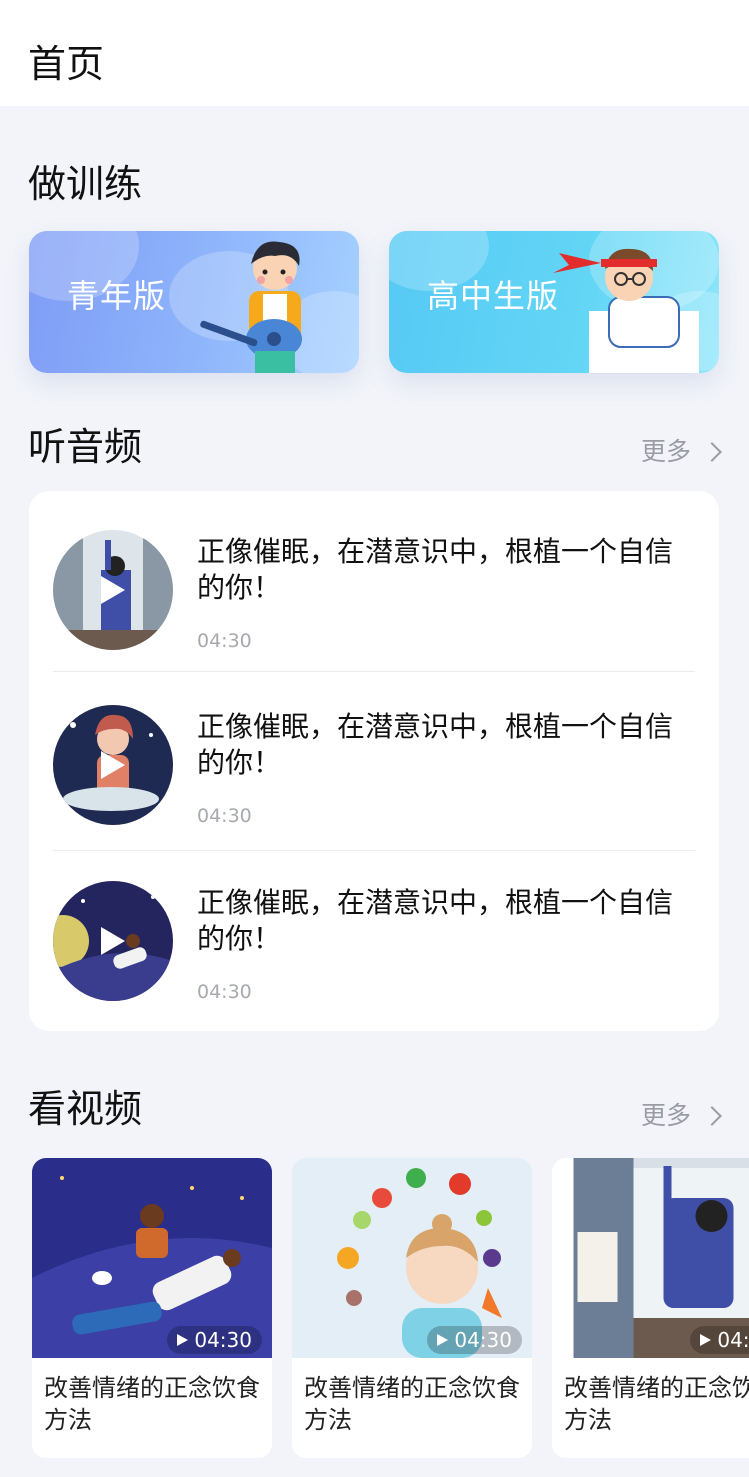 This screenshot has width=749, height=1477. What do you see at coordinates (66, 64) in the screenshot?
I see `page-title: 首页` at bounding box center [66, 64].